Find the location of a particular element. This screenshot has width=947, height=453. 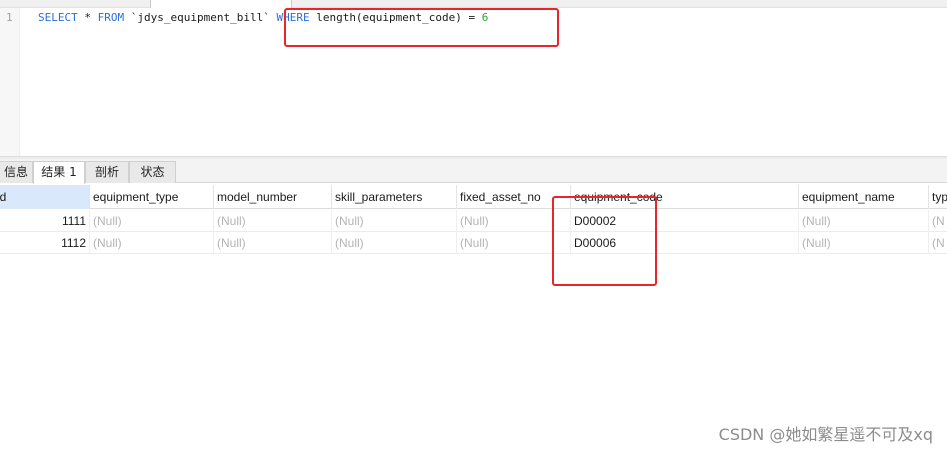

tab-info: 信息 is located at coordinates (16, 172).